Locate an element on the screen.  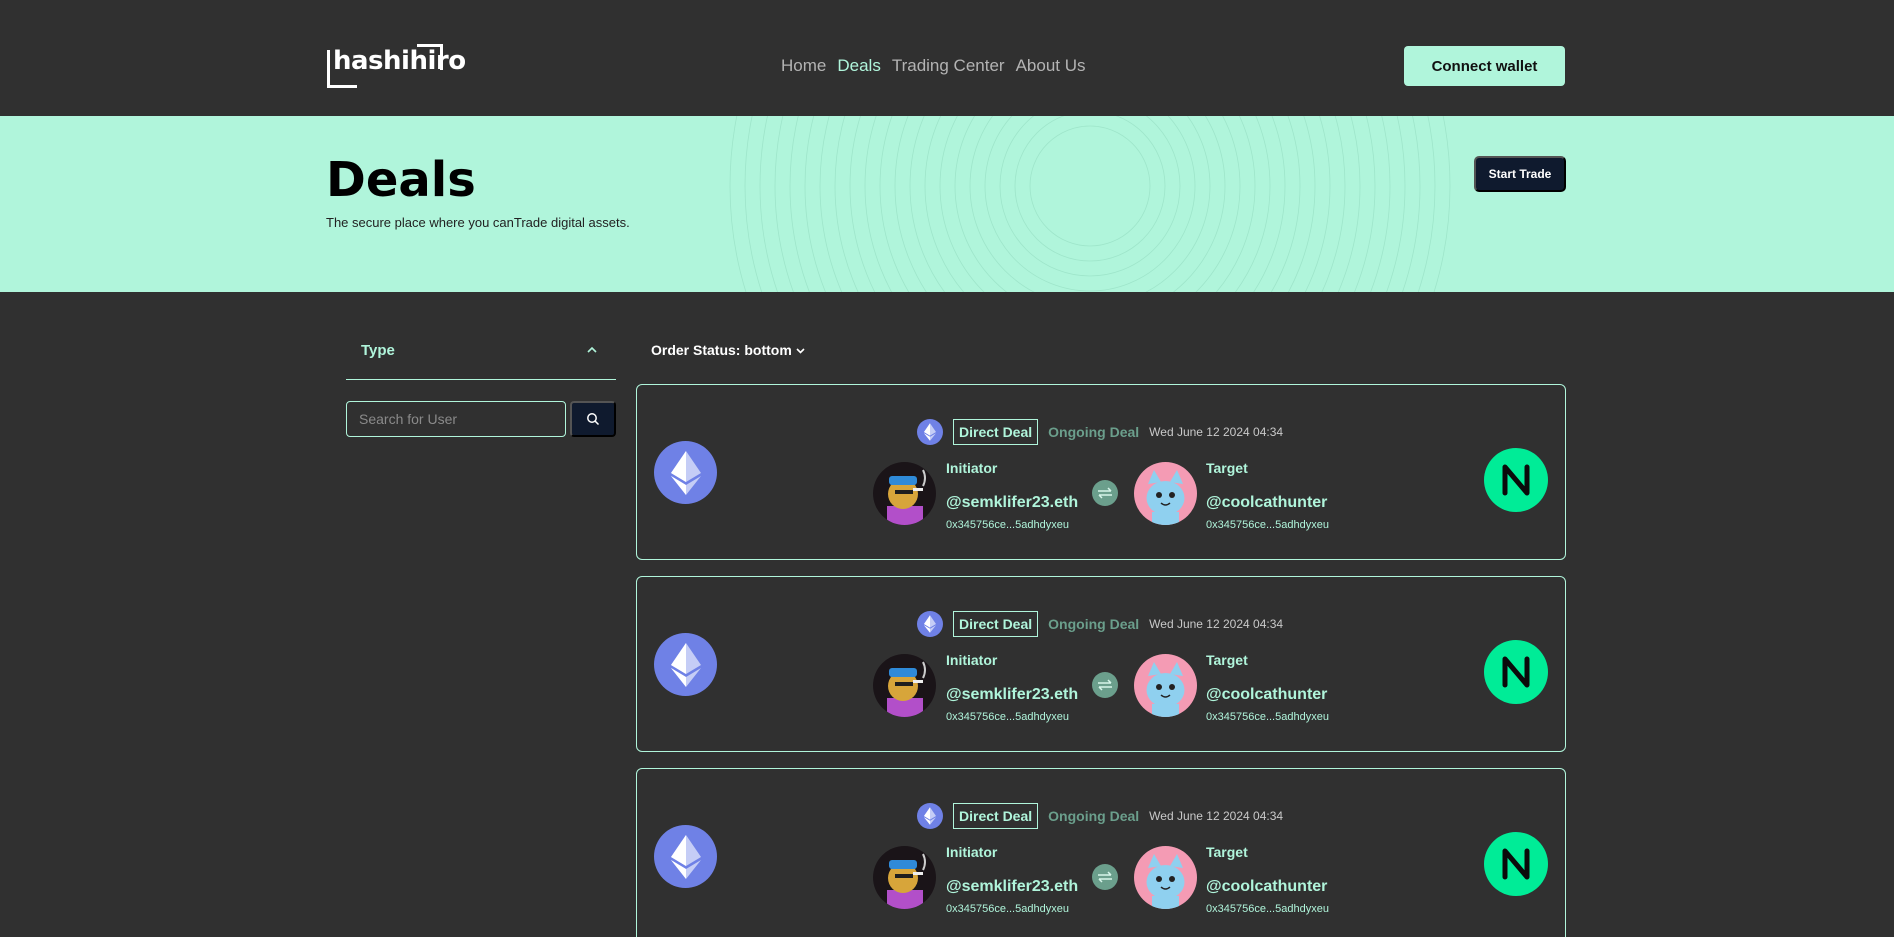
search-user-input is located at coordinates (456, 419).